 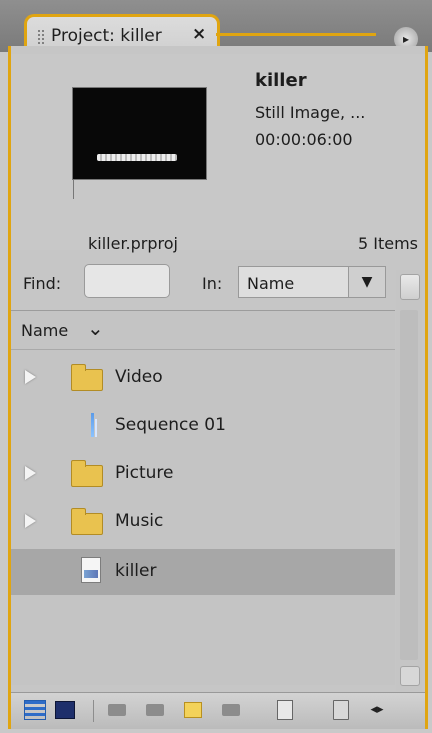 What do you see at coordinates (203, 330) in the screenshot?
I see `name-column-header: Name ⌄` at bounding box center [203, 330].